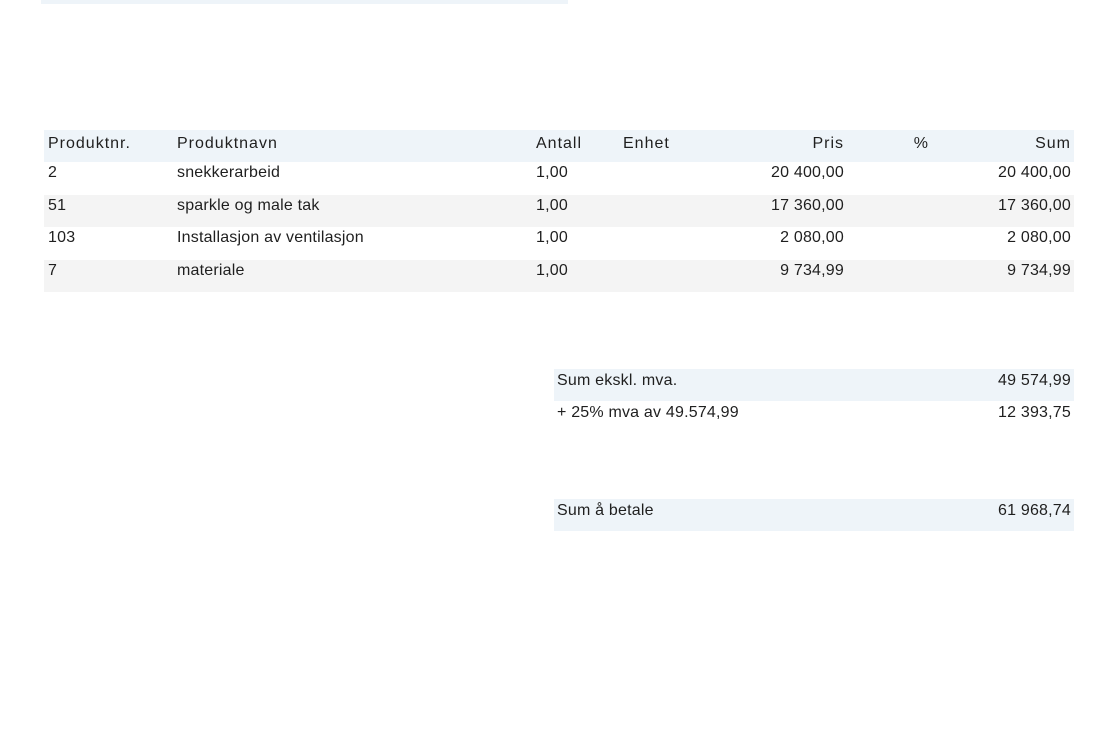  I want to click on header-product-name: Produktnavn, so click(227, 143).